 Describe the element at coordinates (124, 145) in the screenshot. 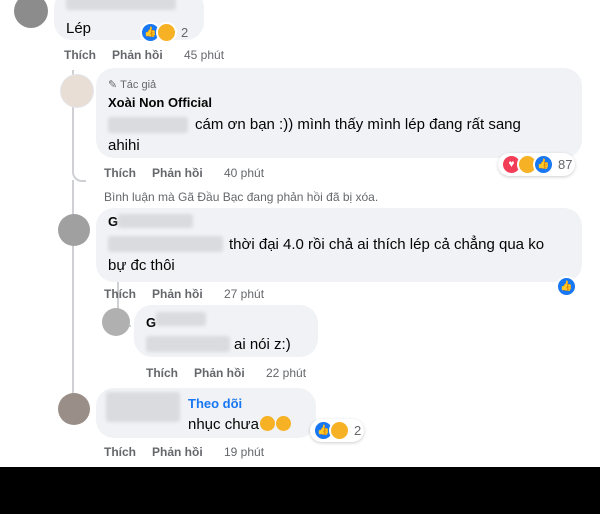

I see `comment-text: ahihi` at that location.